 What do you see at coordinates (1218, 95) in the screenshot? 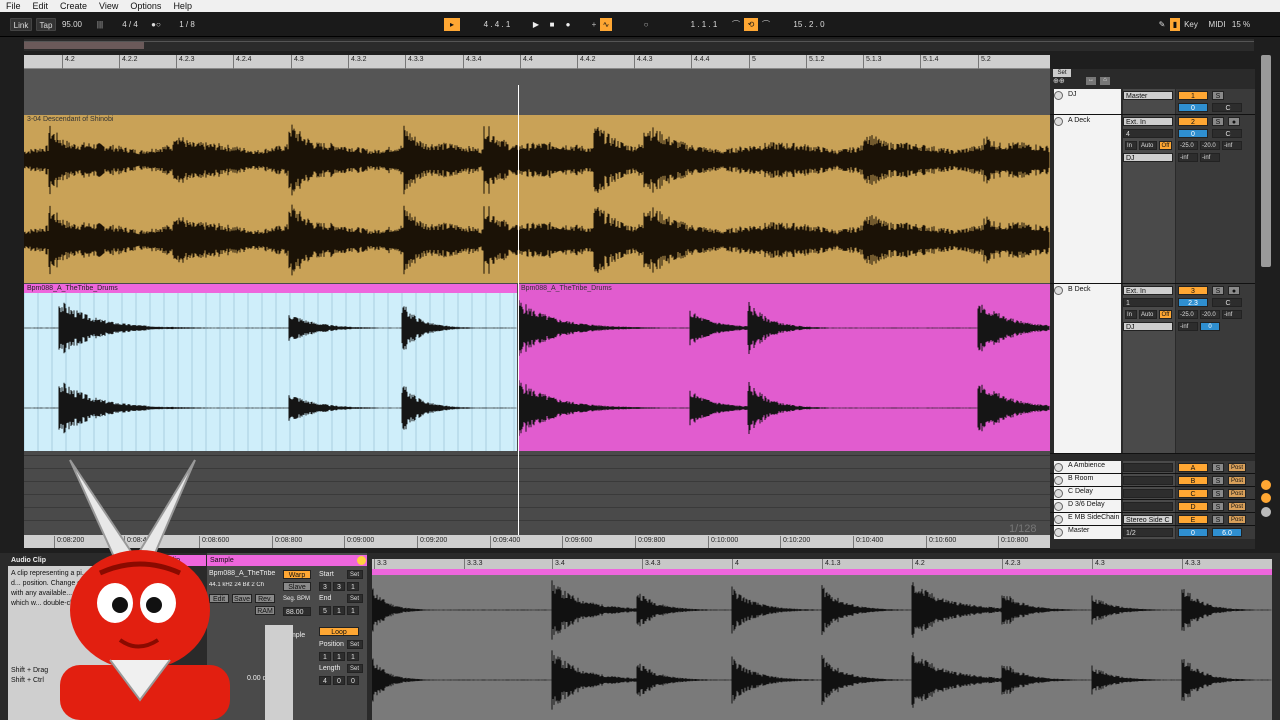
I see `dj-solo-button: S` at bounding box center [1218, 95].